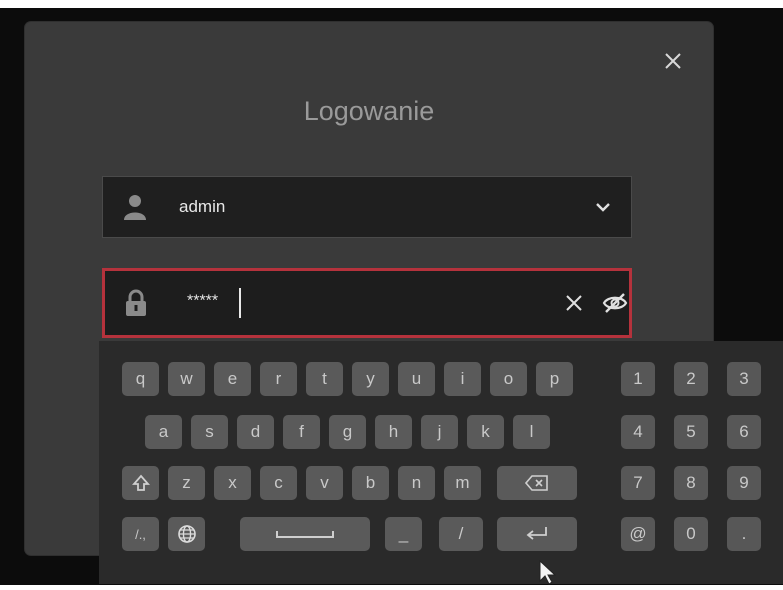 The height and width of the screenshot is (590, 783). I want to click on key-2: 2, so click(691, 379).